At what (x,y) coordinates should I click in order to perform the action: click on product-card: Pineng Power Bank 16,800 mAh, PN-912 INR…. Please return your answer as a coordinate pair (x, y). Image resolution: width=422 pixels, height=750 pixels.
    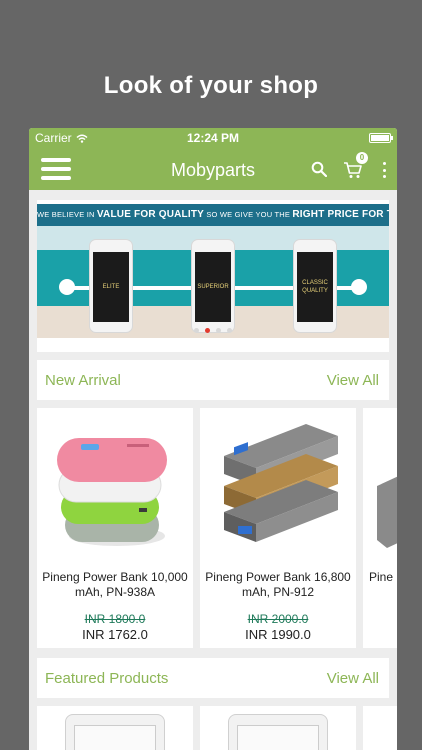
    Looking at the image, I should click on (278, 528).